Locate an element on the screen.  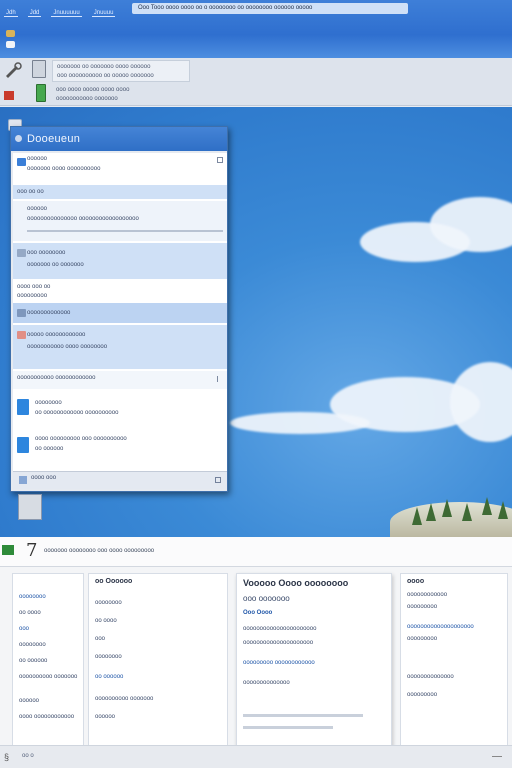
printer-icon is located at coordinates (39, 69).